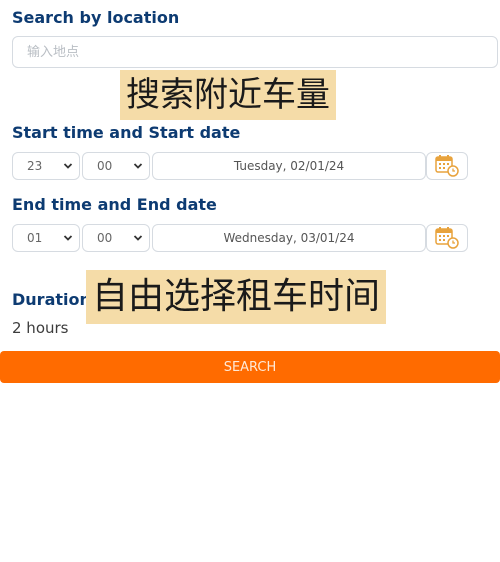 Image resolution: width=500 pixels, height=562 pixels. What do you see at coordinates (46, 166) in the screenshot?
I see `start-hour-select: 23` at bounding box center [46, 166].